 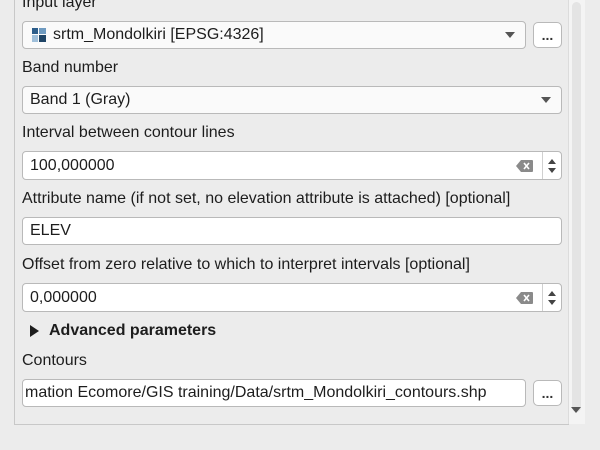 I want to click on scroll-down-arrow-icon, so click(x=576, y=410).